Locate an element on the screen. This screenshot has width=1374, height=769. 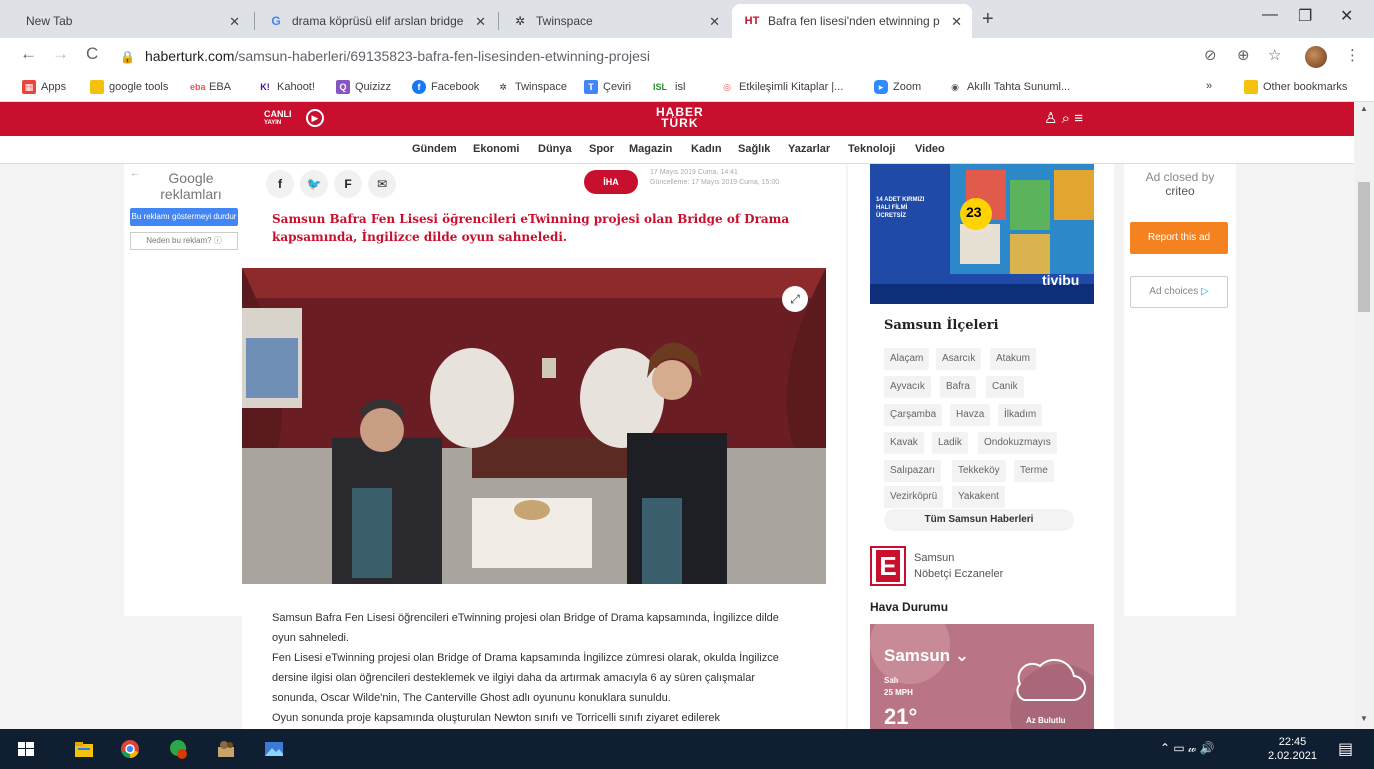
menu-video: Video is located at coordinates (930, 149).